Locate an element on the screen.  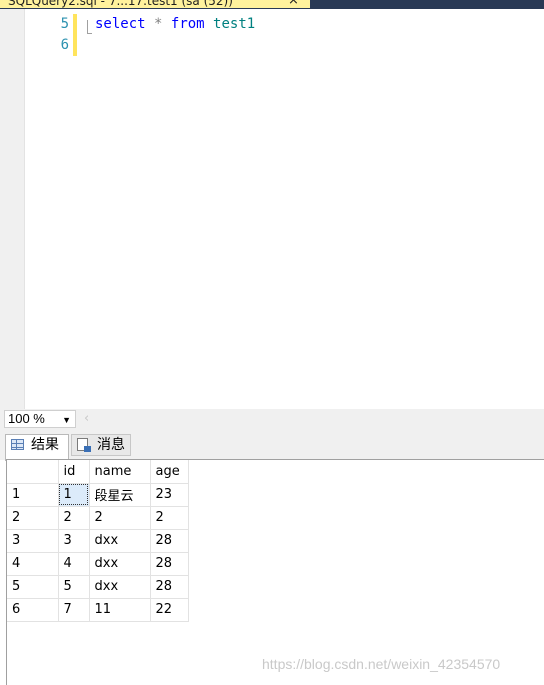
document-tab-strip: SQLQuery2.sql - 7...17.test1 (sa (52)) × is located at coordinates (272, 4).